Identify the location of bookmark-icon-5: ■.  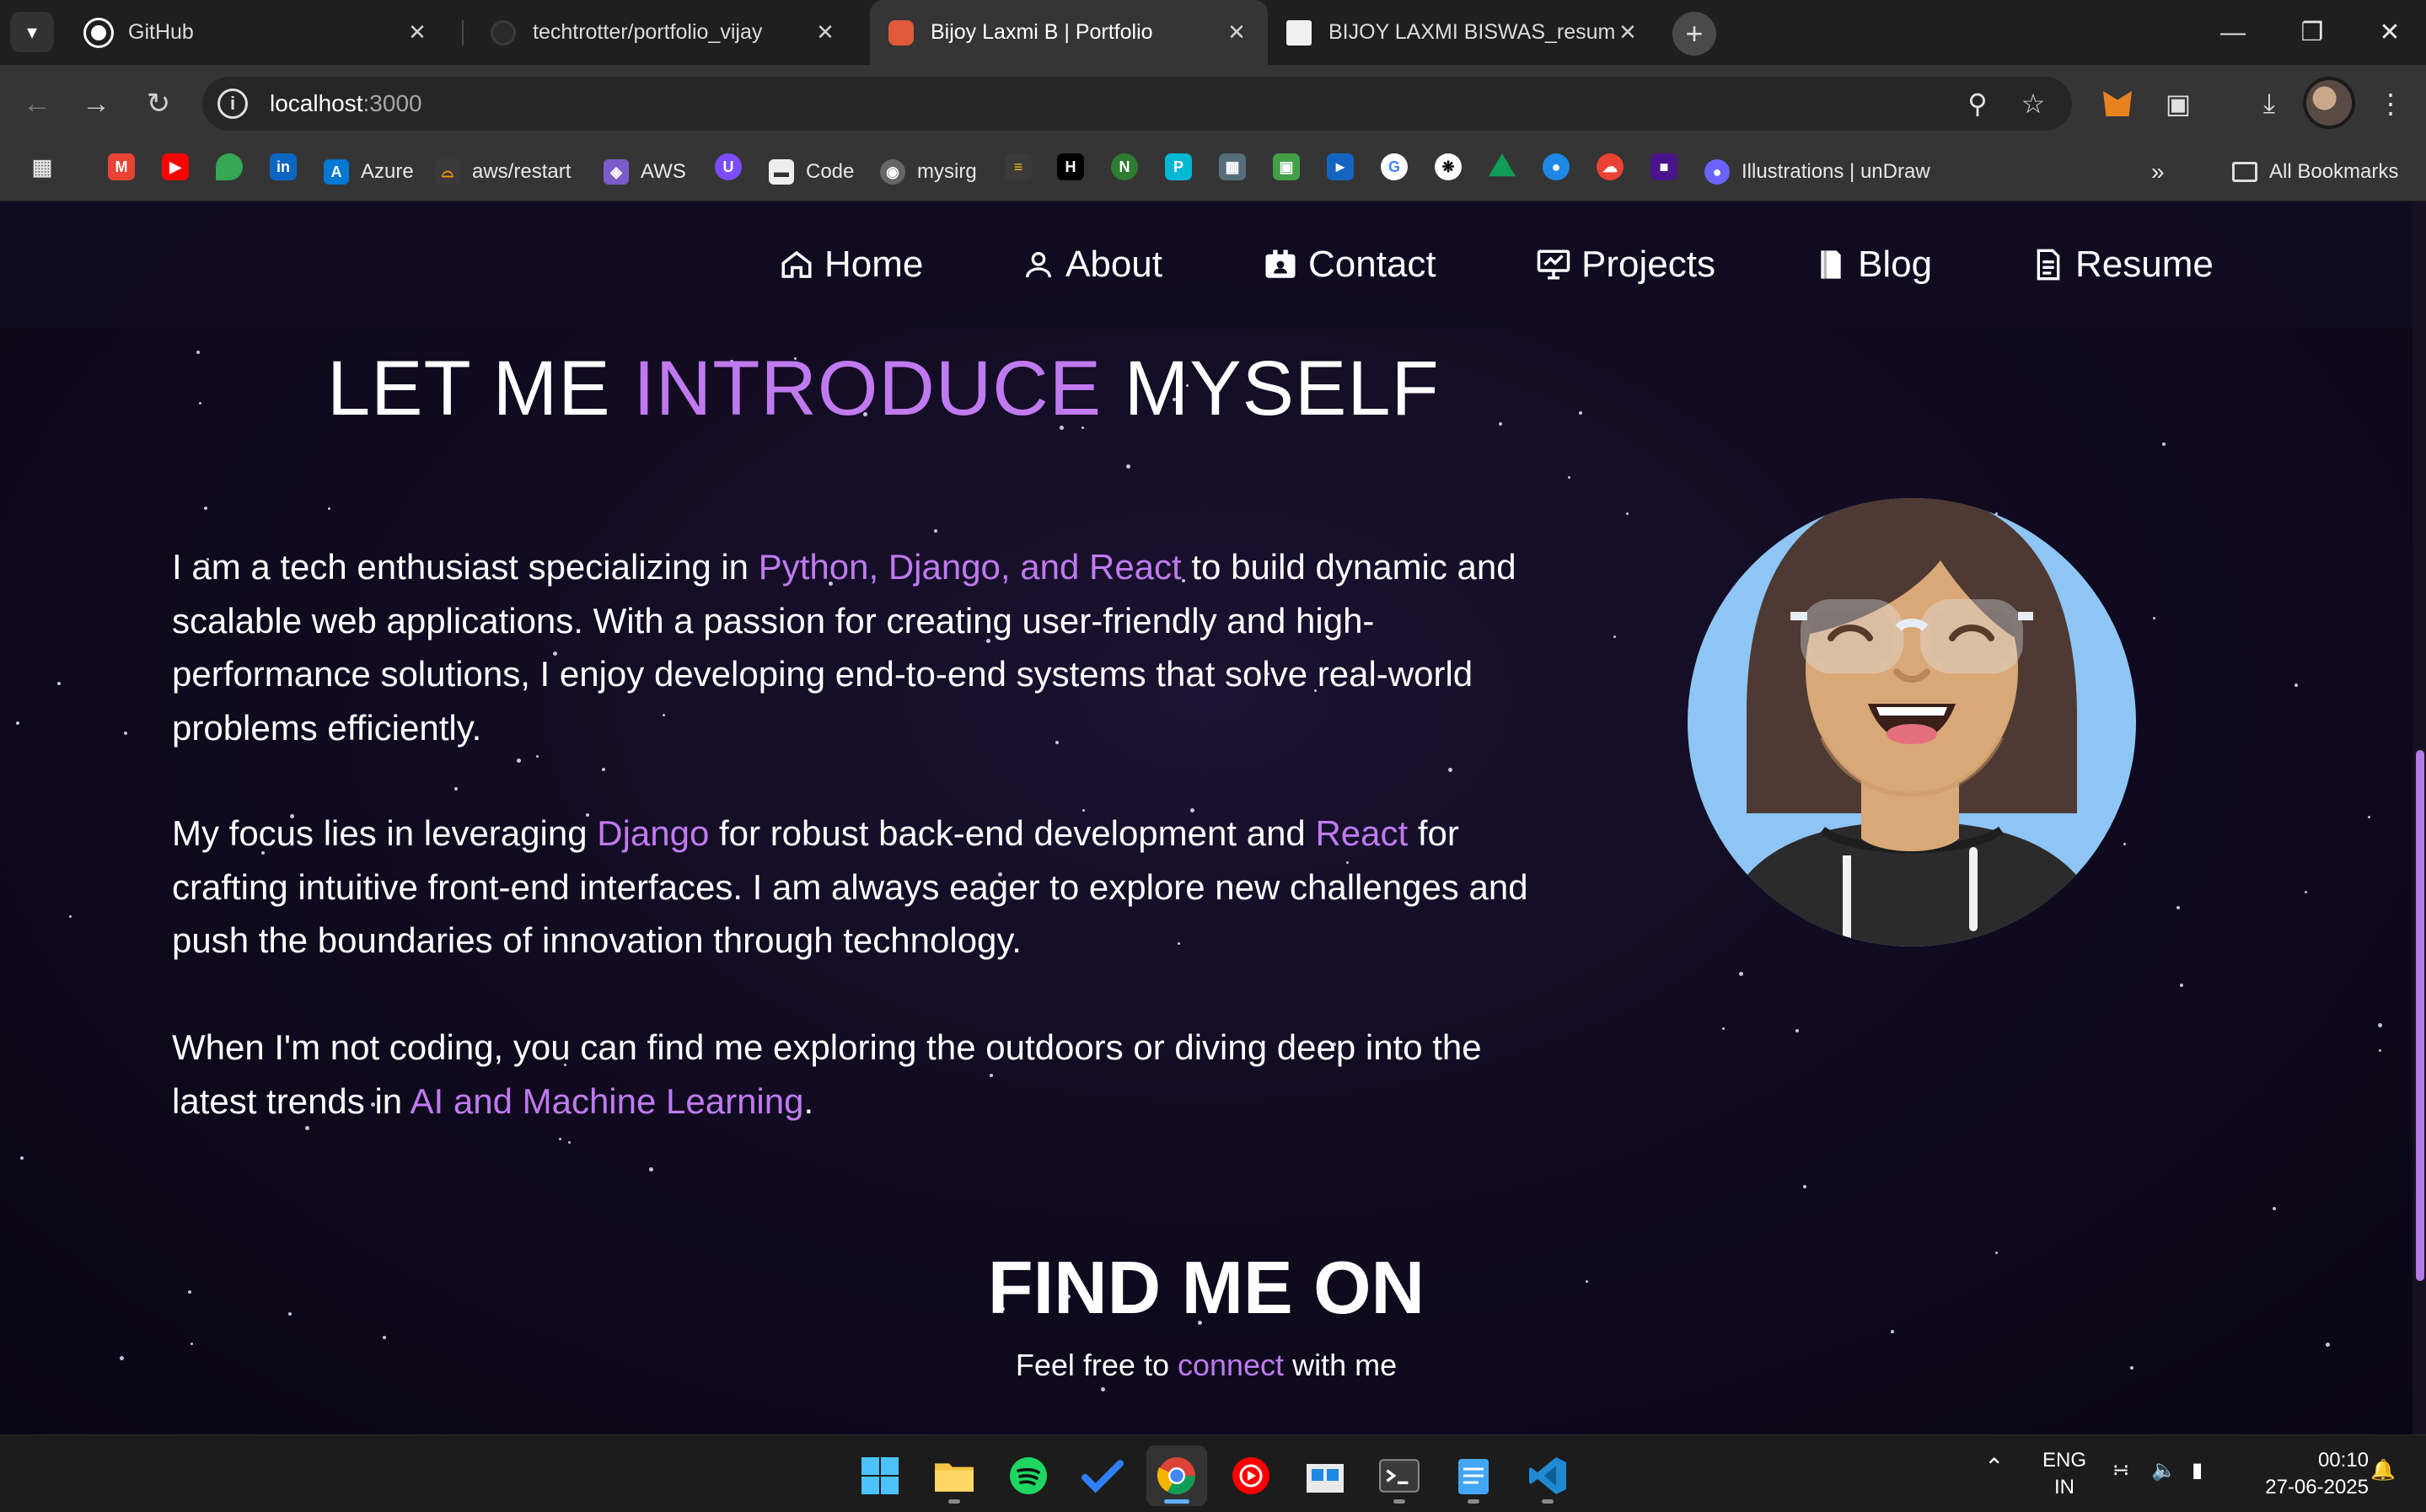
(1663, 166).